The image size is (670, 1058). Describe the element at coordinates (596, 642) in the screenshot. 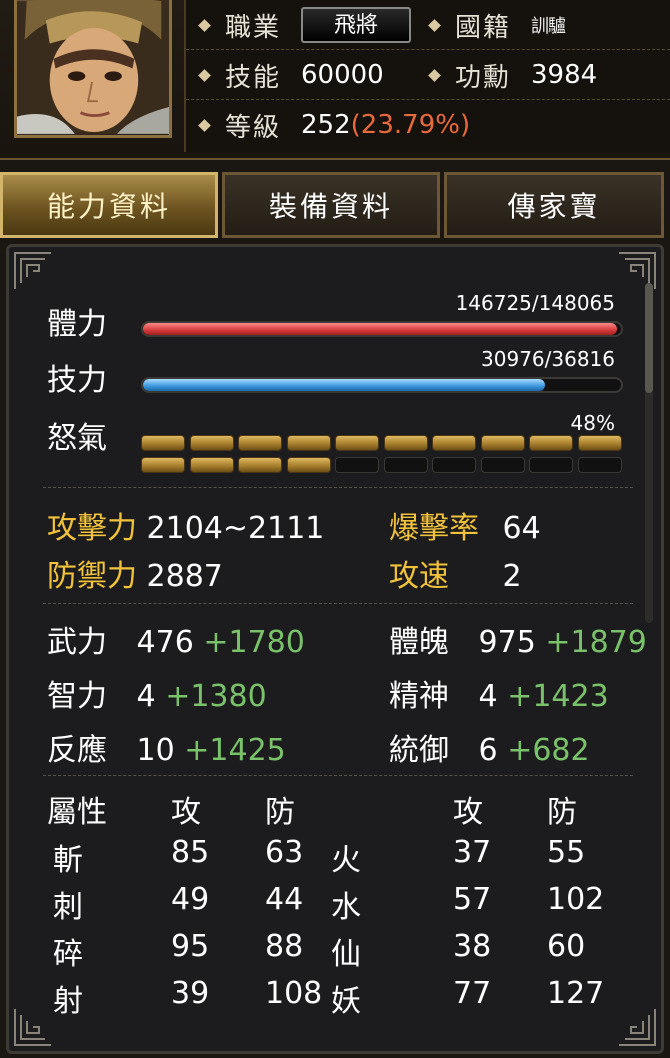

I see `attribute-bonus: +1879` at that location.